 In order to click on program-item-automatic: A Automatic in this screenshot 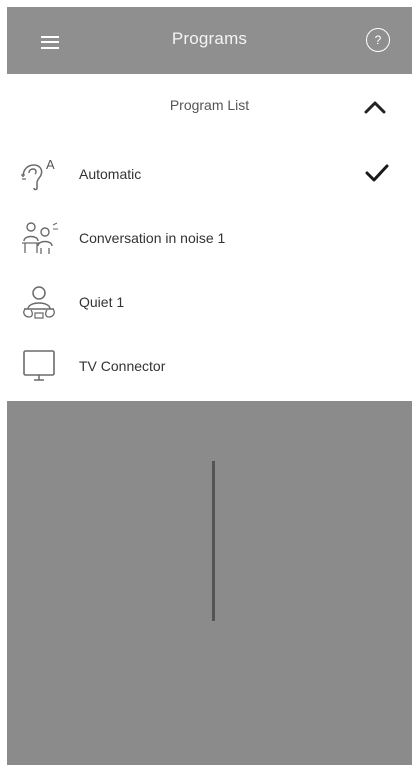, I will do `click(209, 174)`.